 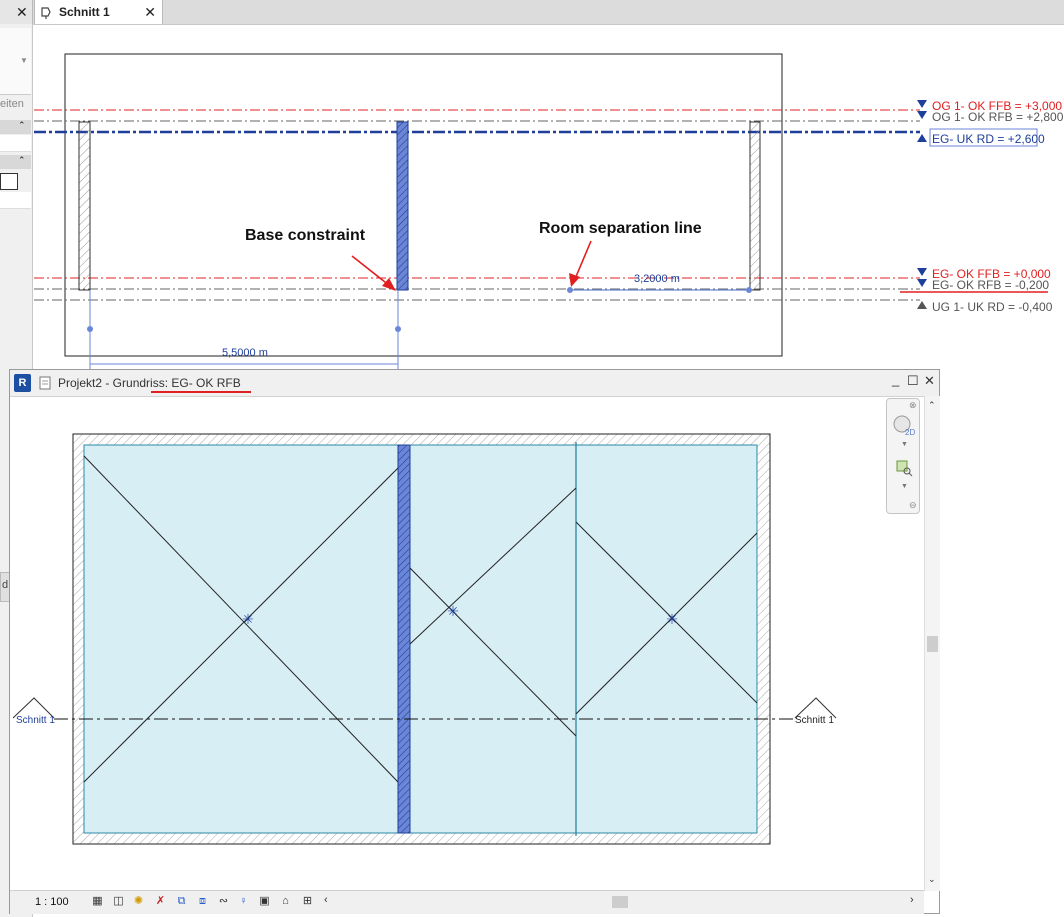 What do you see at coordinates (206, 383) in the screenshot?
I see `view-level-name: EG- OK RFB` at bounding box center [206, 383].